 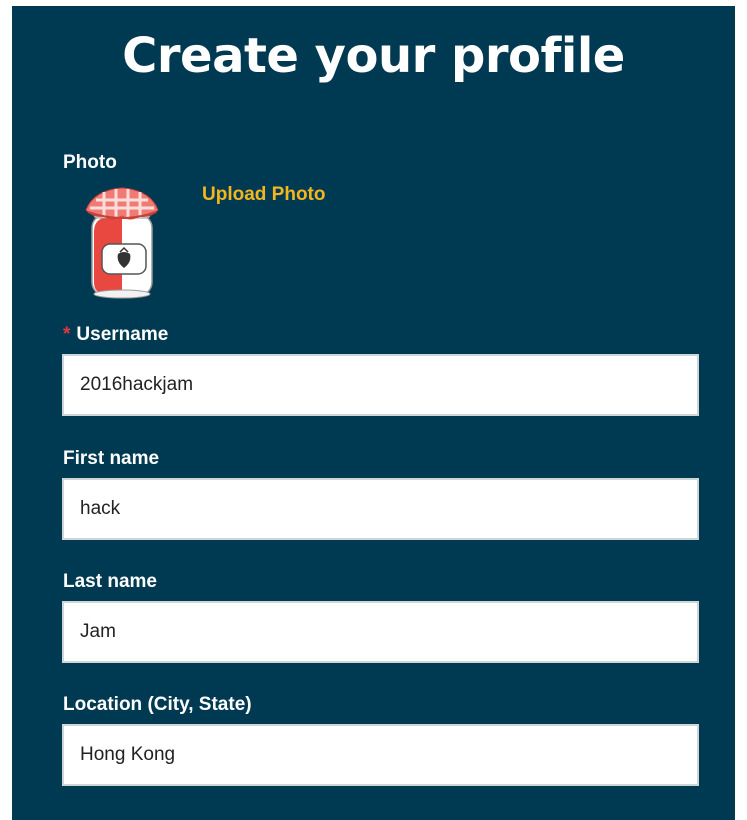 I want to click on avatar, so click(x=122, y=243).